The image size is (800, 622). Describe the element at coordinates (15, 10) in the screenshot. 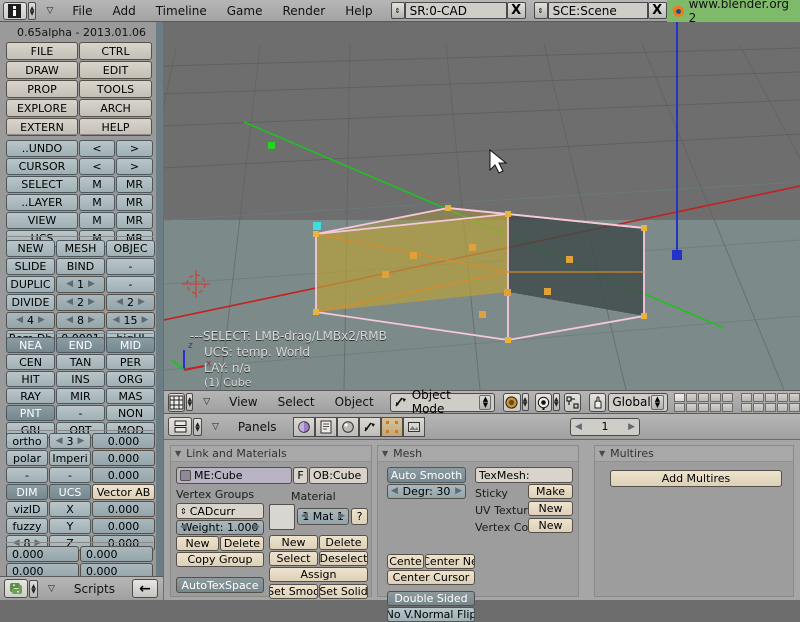

I see `info-icon` at that location.